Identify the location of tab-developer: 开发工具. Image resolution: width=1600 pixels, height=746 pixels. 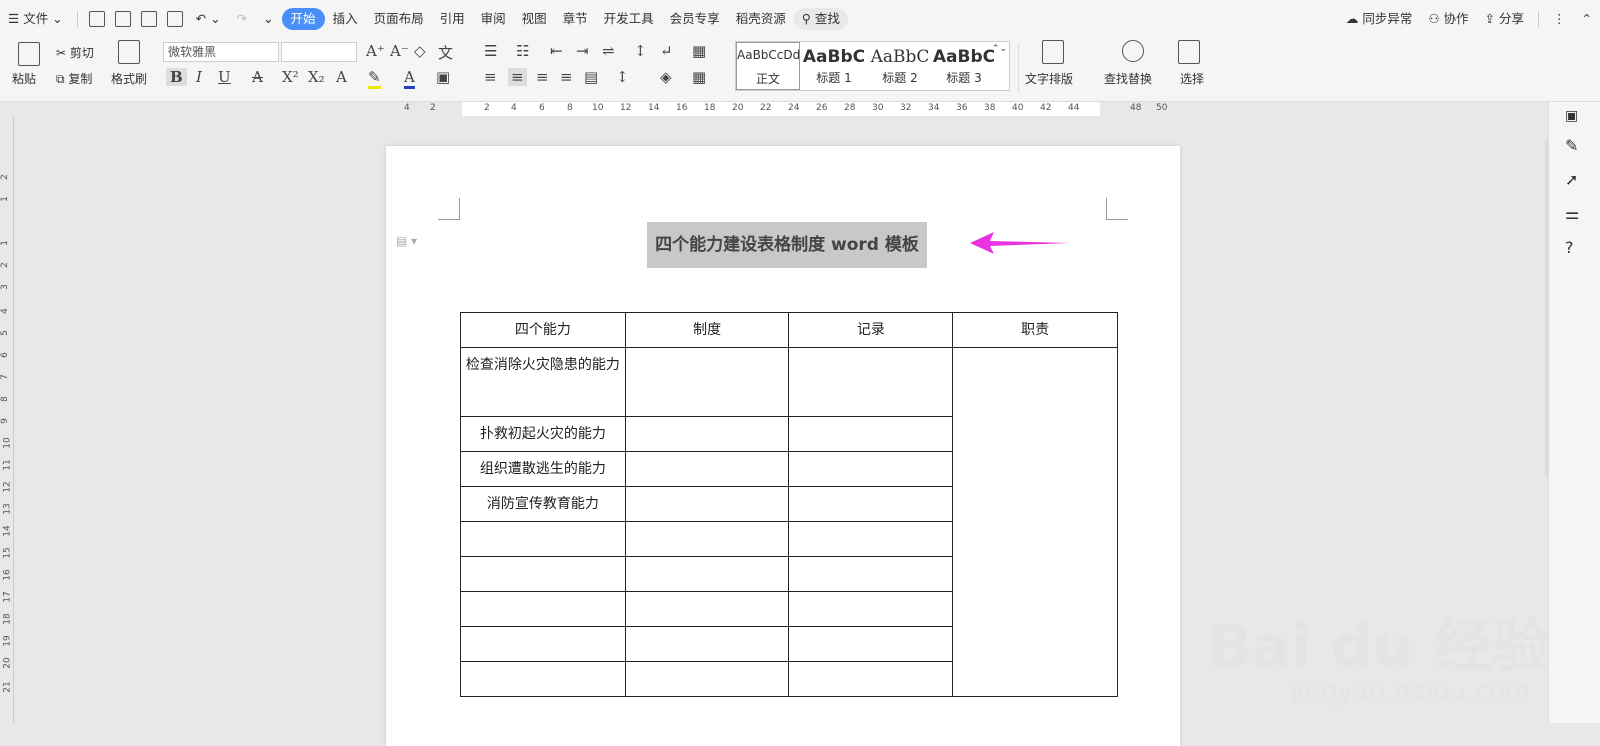
(629, 19).